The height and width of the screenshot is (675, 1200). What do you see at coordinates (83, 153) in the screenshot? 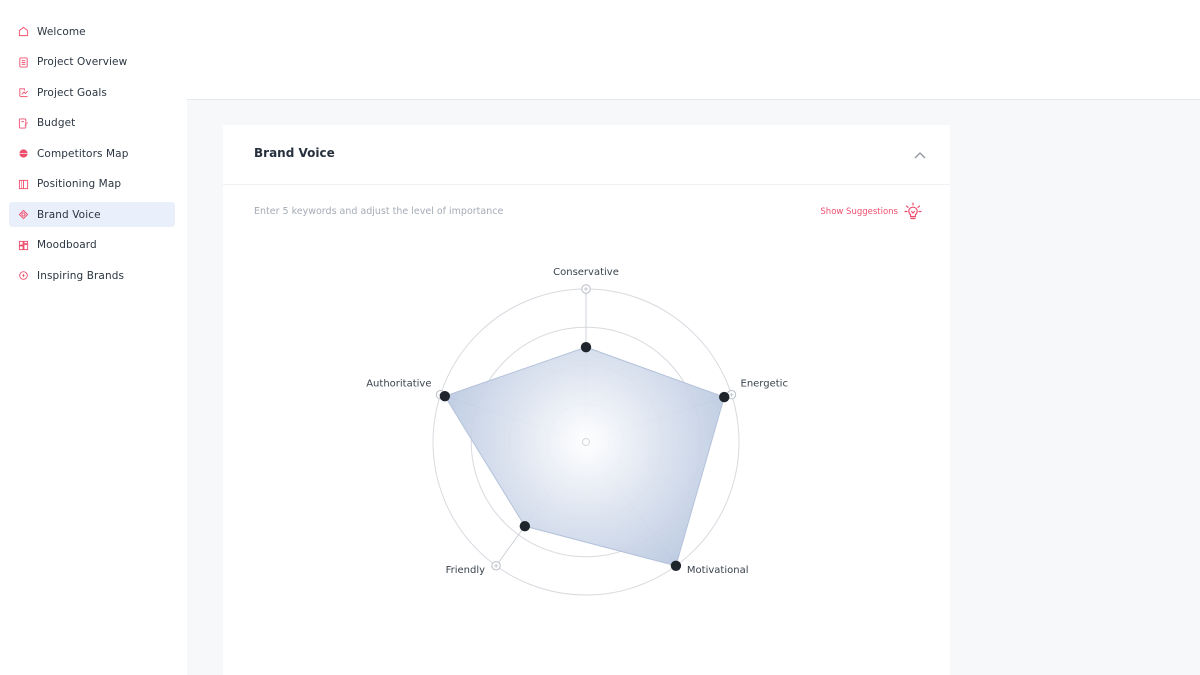
I see `sidebar-item-label: Competitors Map` at bounding box center [83, 153].